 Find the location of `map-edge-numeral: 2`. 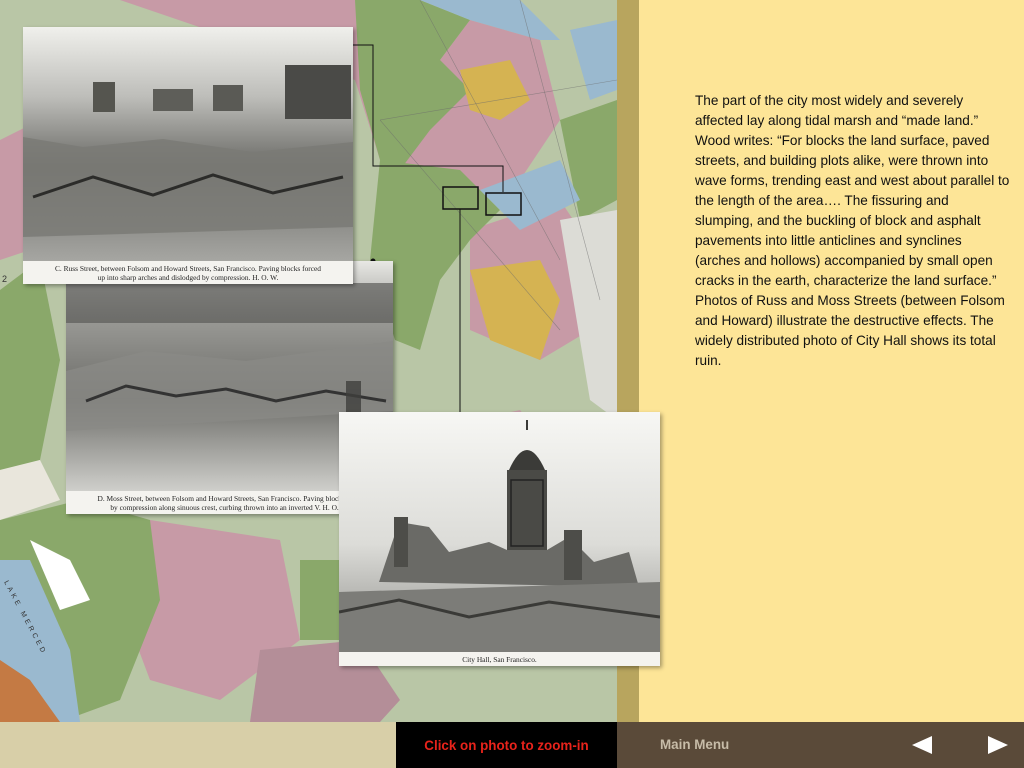

map-edge-numeral: 2 is located at coordinates (4, 279).